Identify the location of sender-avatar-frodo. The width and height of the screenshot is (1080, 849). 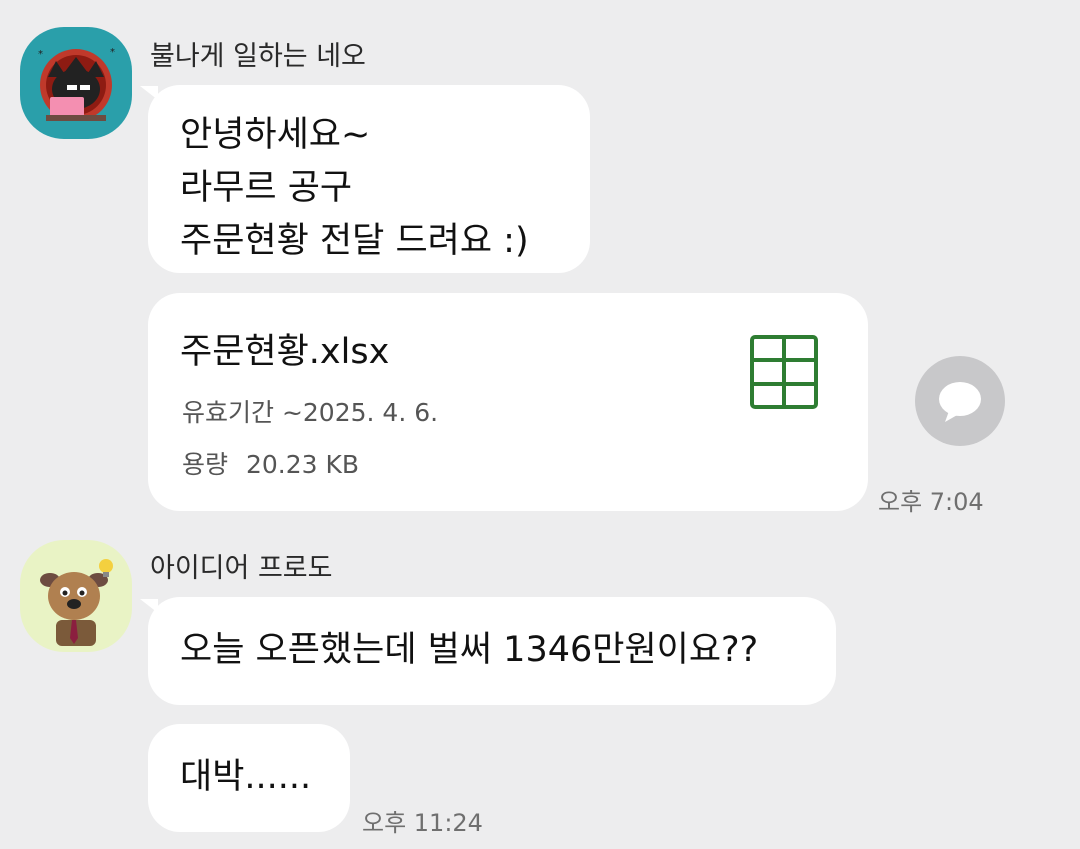
(76, 596).